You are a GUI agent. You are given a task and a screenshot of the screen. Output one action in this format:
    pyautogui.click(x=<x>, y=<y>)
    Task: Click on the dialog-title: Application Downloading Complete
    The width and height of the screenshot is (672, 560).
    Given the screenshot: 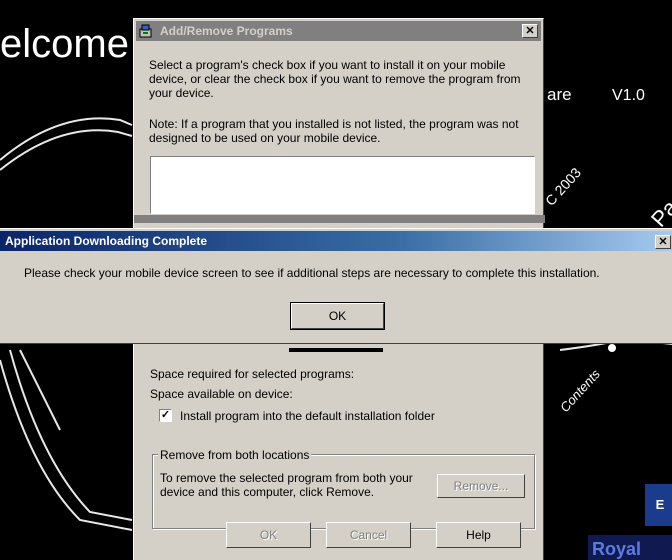 What is the action you would take?
    pyautogui.click(x=106, y=241)
    